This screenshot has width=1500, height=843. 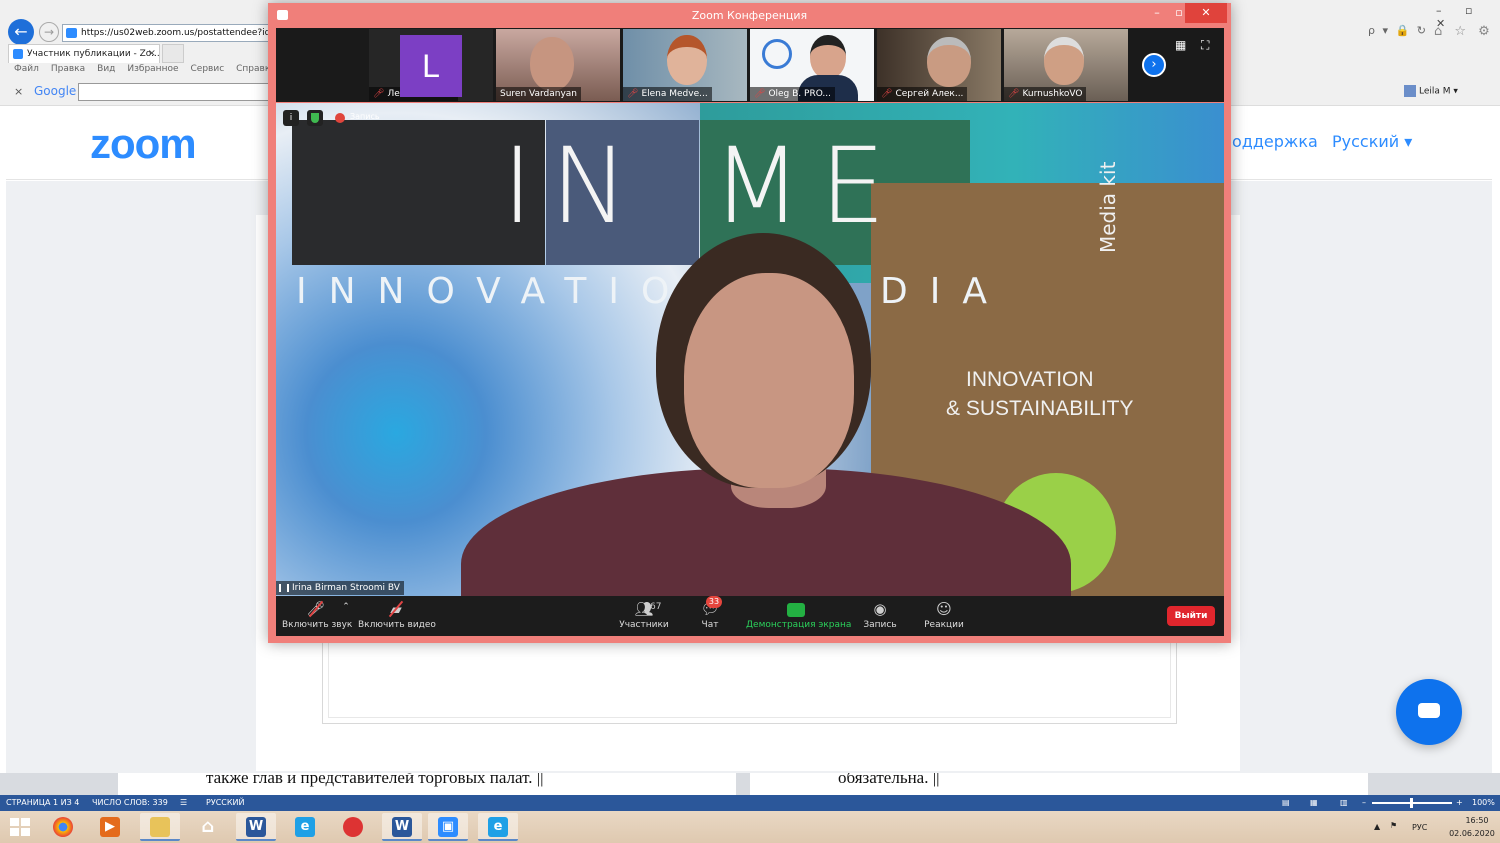 I want to click on ie-taskbar-icon-2: e, so click(x=498, y=827).